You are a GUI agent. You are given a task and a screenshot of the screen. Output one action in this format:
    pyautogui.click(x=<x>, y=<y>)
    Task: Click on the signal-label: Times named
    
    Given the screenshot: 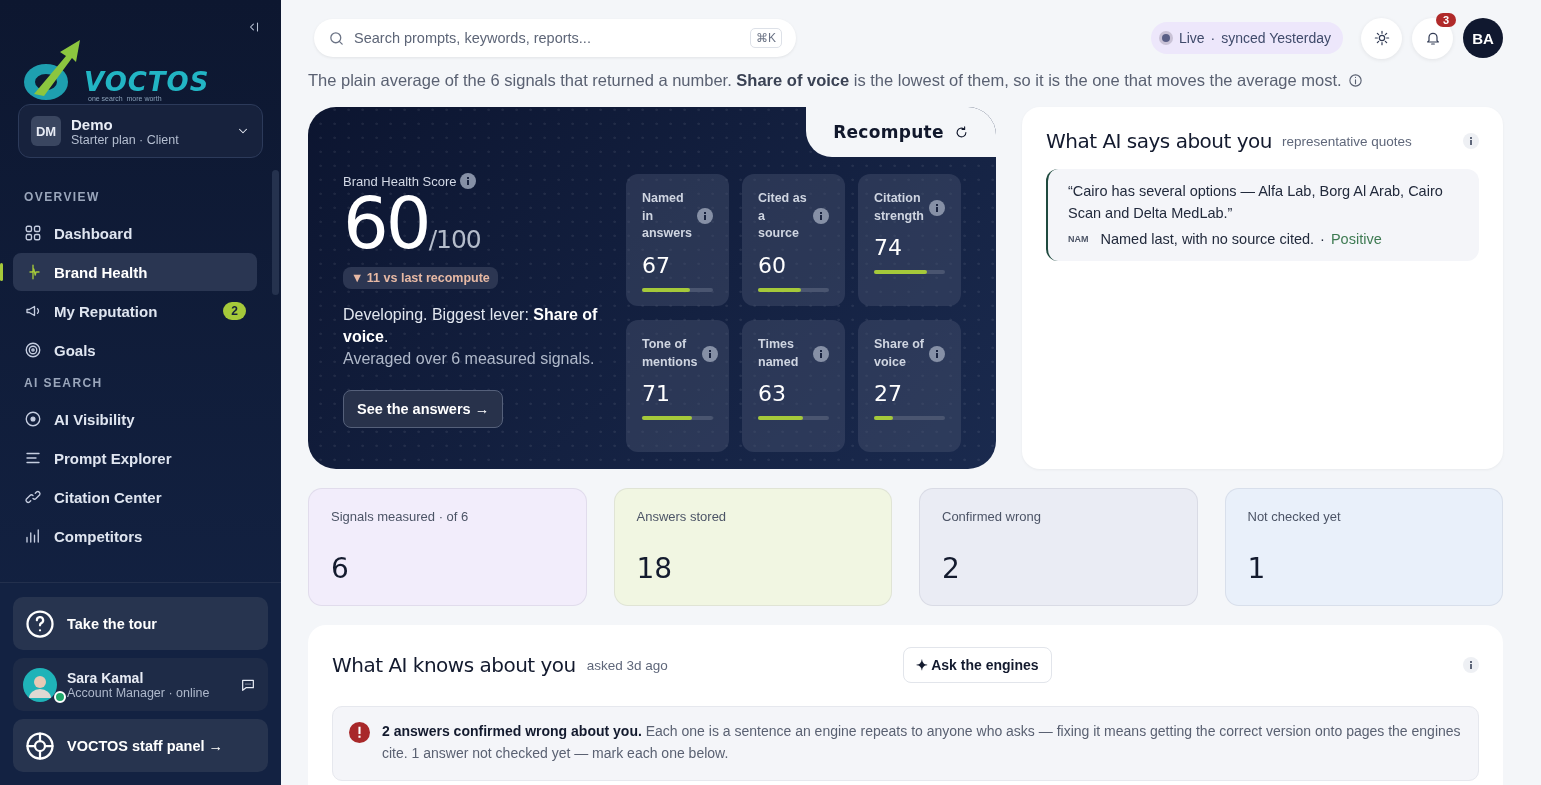 What is the action you would take?
    pyautogui.click(x=779, y=353)
    